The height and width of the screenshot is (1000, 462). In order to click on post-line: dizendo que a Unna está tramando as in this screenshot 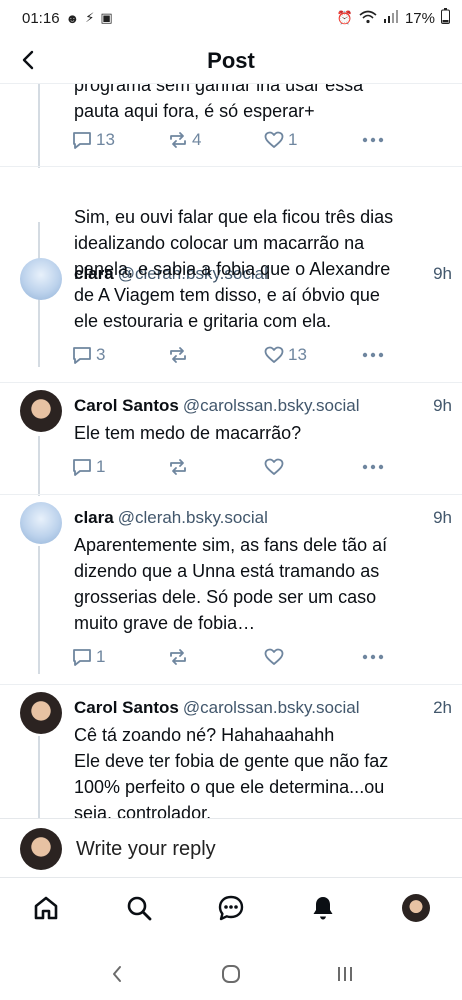, I will do `click(227, 571)`.